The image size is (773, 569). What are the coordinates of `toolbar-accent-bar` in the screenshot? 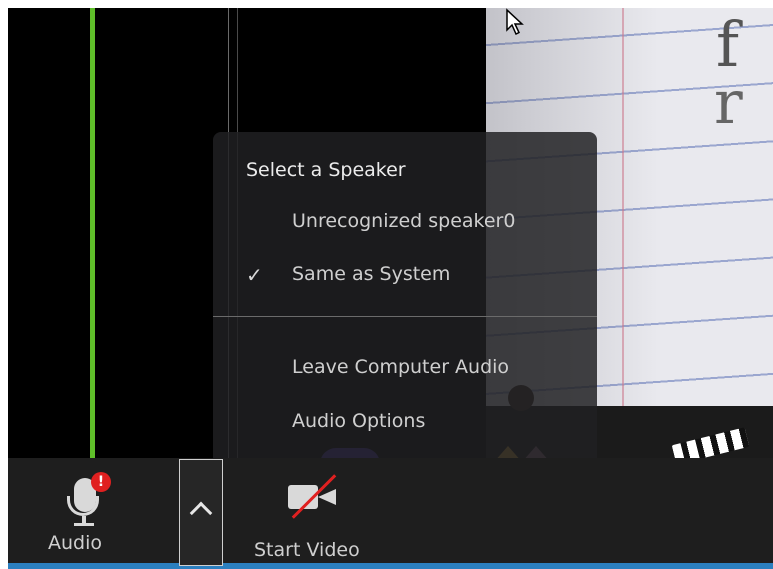 It's located at (390, 566).